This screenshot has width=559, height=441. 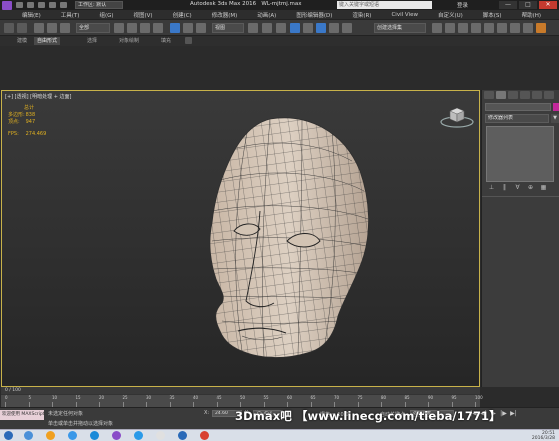 I want to click on create-tab-icon, so click(x=489, y=95).